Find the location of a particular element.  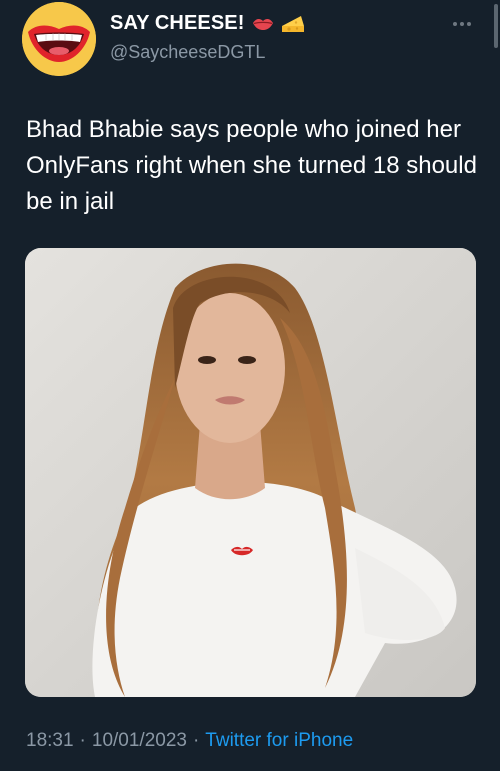

say-cheese-logo-icon is located at coordinates (59, 39).